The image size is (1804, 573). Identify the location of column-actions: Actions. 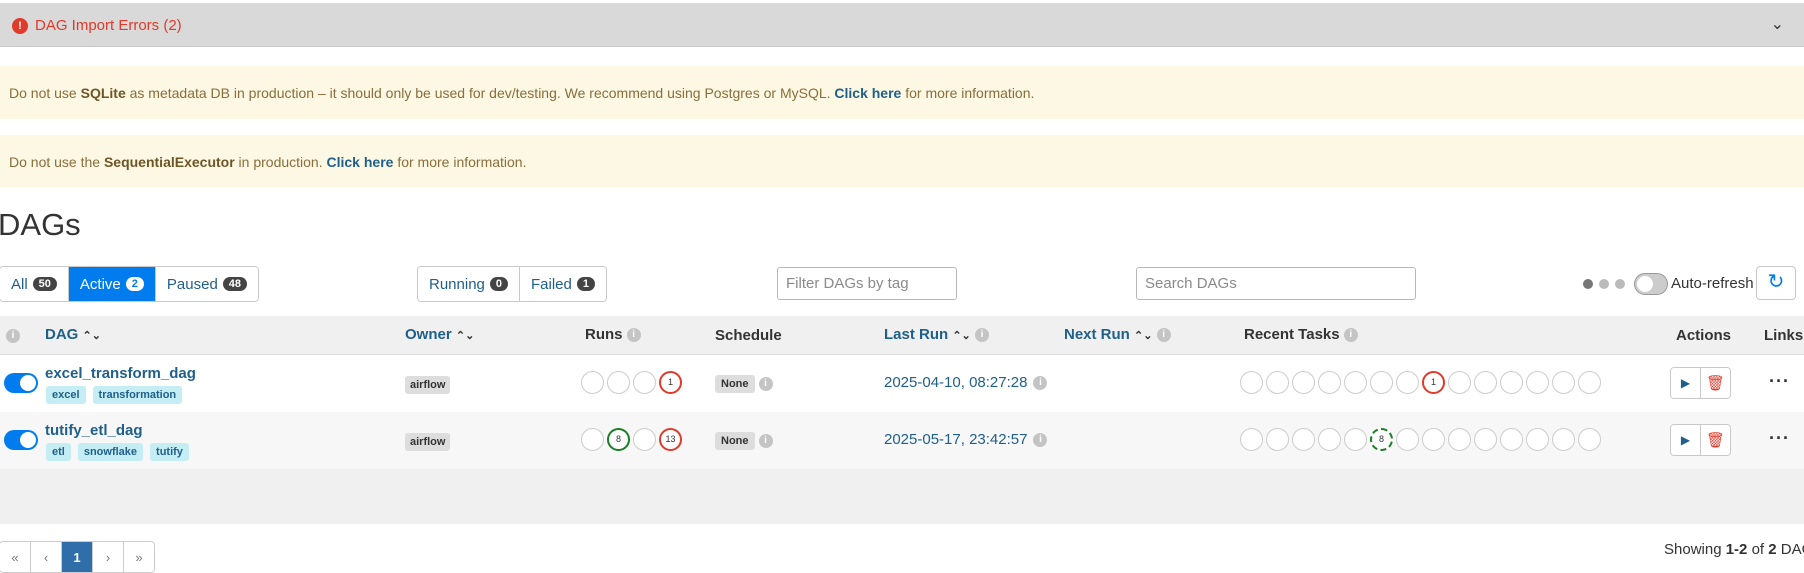
(1704, 335).